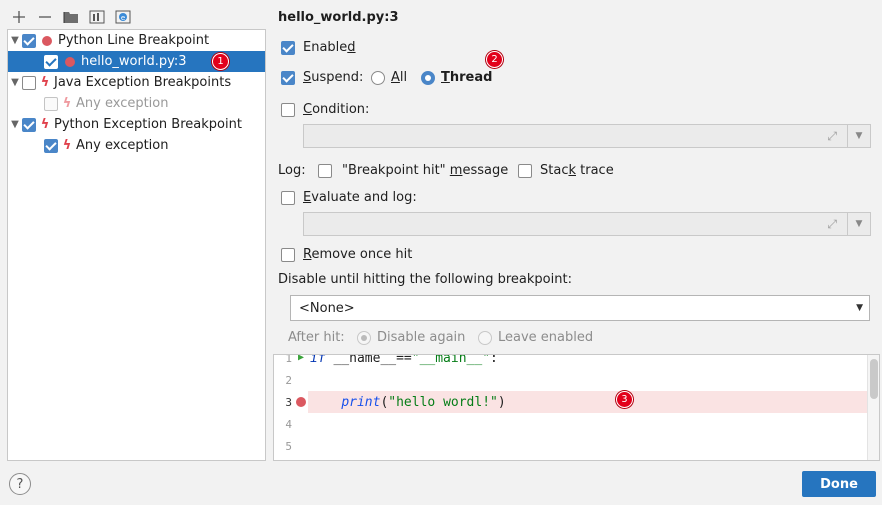 The width and height of the screenshot is (882, 505). Describe the element at coordinates (575, 136) in the screenshot. I see `condition-input: ⤢` at that location.